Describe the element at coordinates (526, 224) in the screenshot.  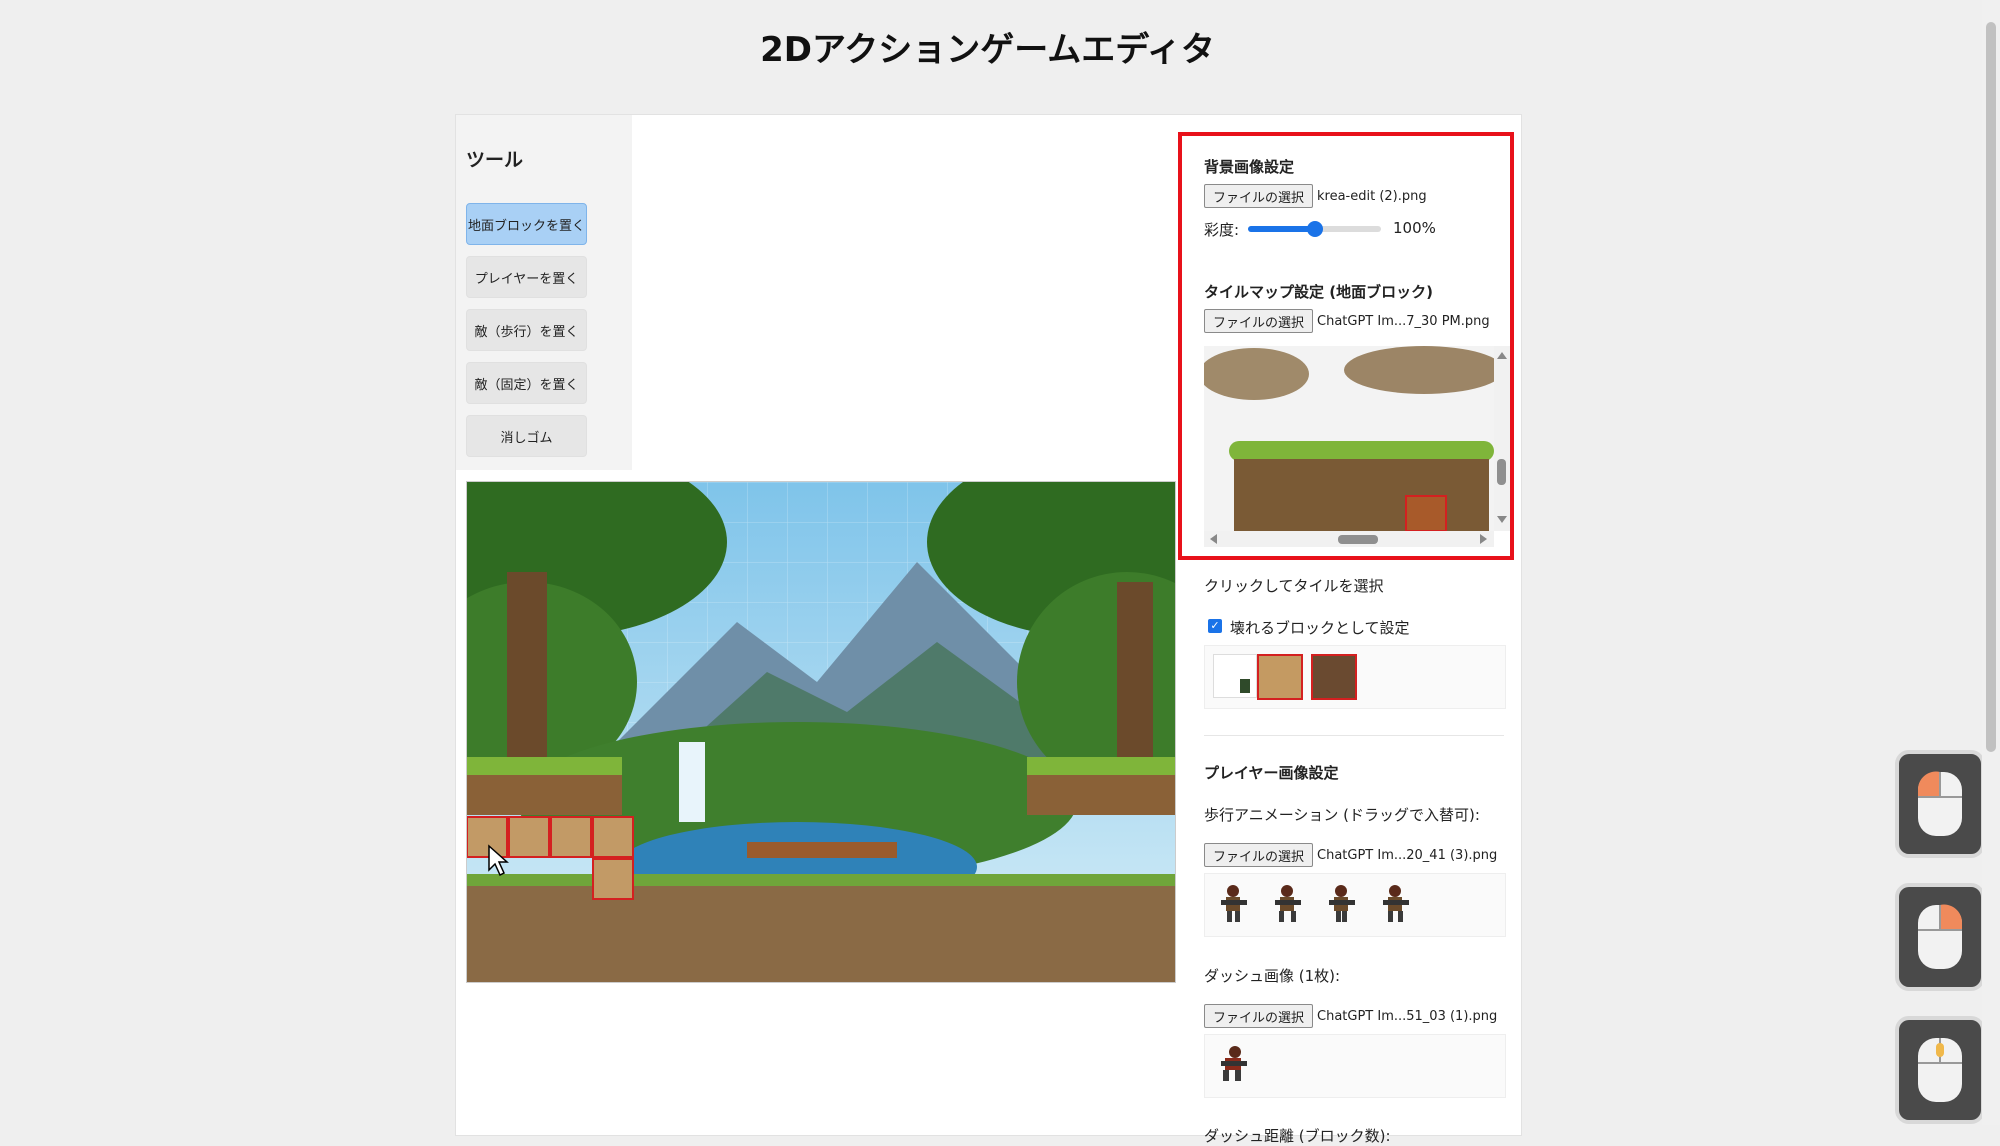
I see `place-ground-block-button: 地面ブロックを置く` at that location.